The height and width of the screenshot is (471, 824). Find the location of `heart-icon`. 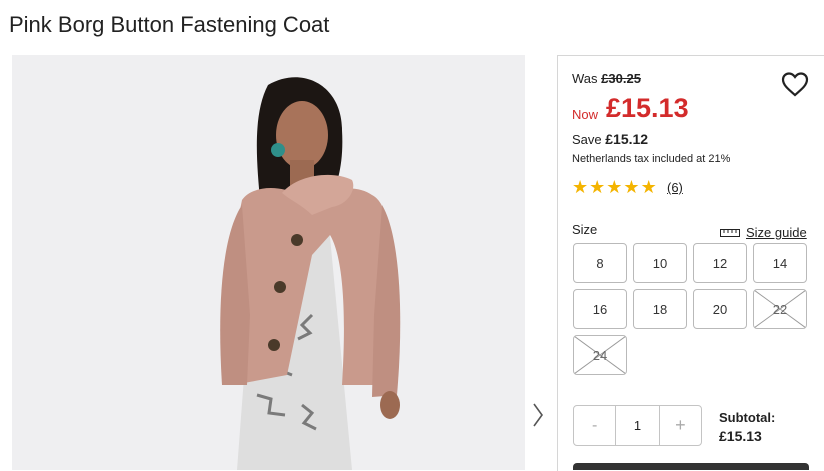

heart-icon is located at coordinates (795, 84).